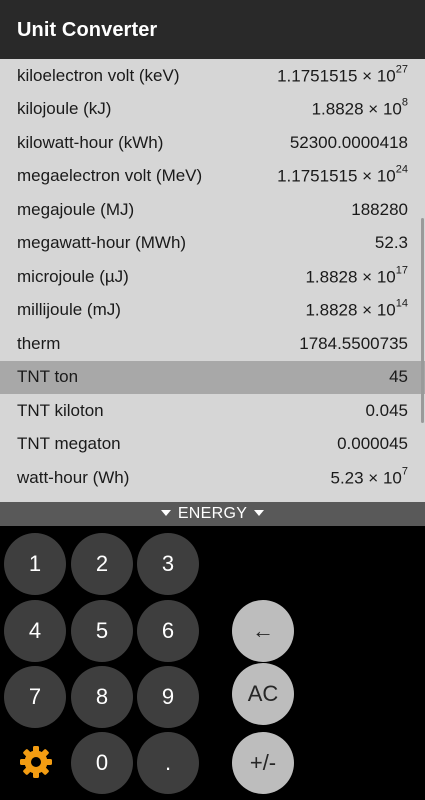 Image resolution: width=425 pixels, height=800 pixels. What do you see at coordinates (212, 377) in the screenshot?
I see `unit-row: TNT ton 45` at bounding box center [212, 377].